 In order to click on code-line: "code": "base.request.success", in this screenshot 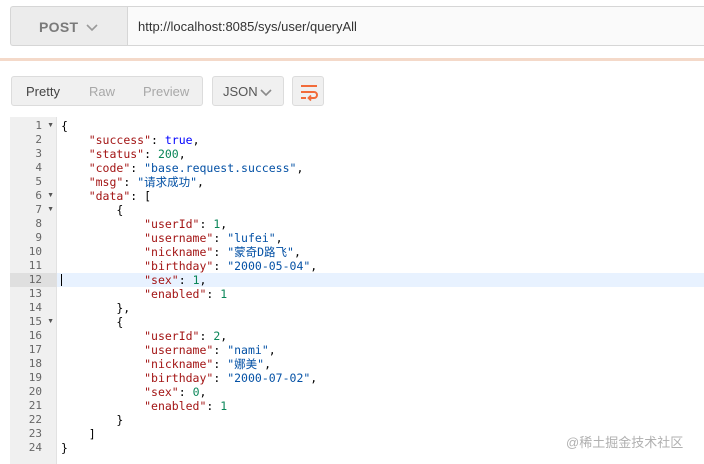, I will do `click(380, 168)`.